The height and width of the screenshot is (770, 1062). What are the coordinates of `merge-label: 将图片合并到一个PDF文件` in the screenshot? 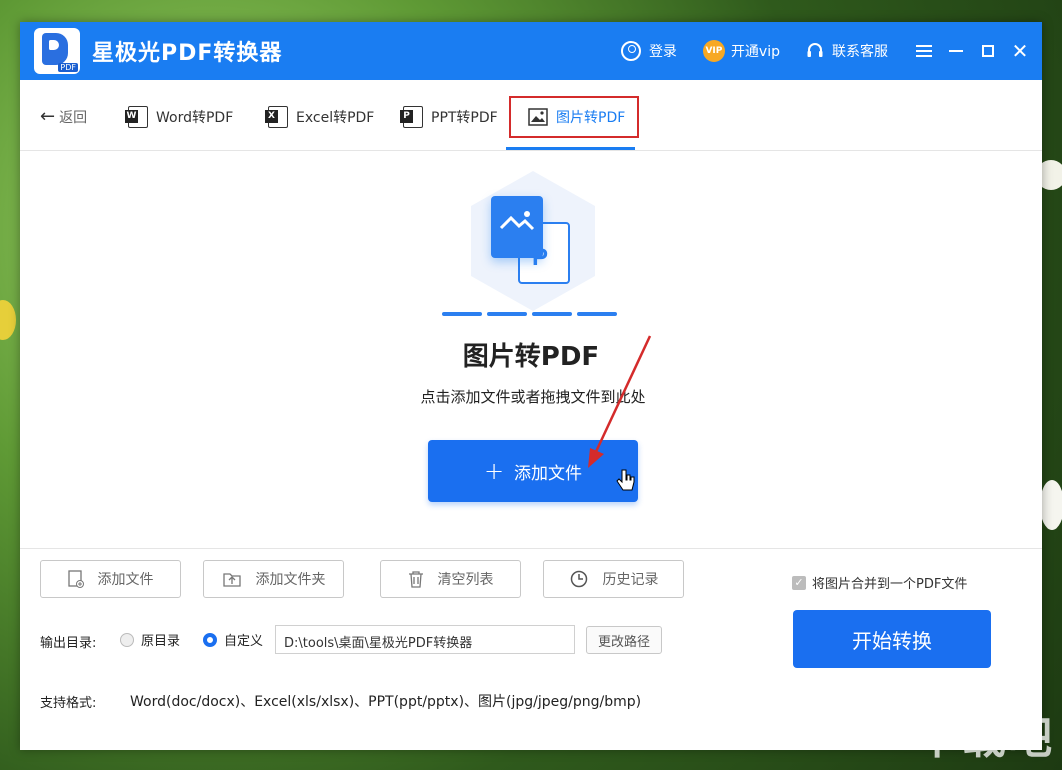 It's located at (890, 584).